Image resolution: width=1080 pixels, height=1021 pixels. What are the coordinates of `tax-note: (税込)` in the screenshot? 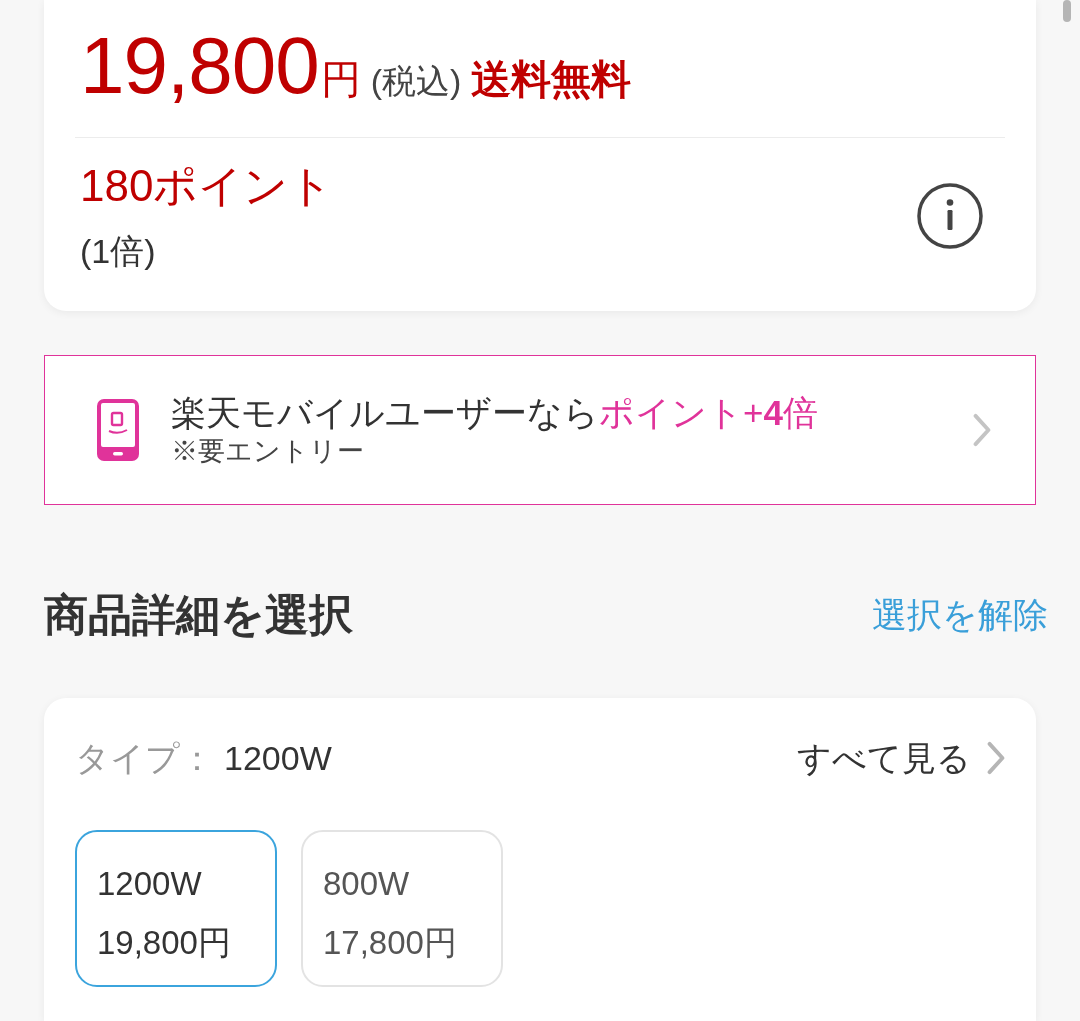 It's located at (416, 81).